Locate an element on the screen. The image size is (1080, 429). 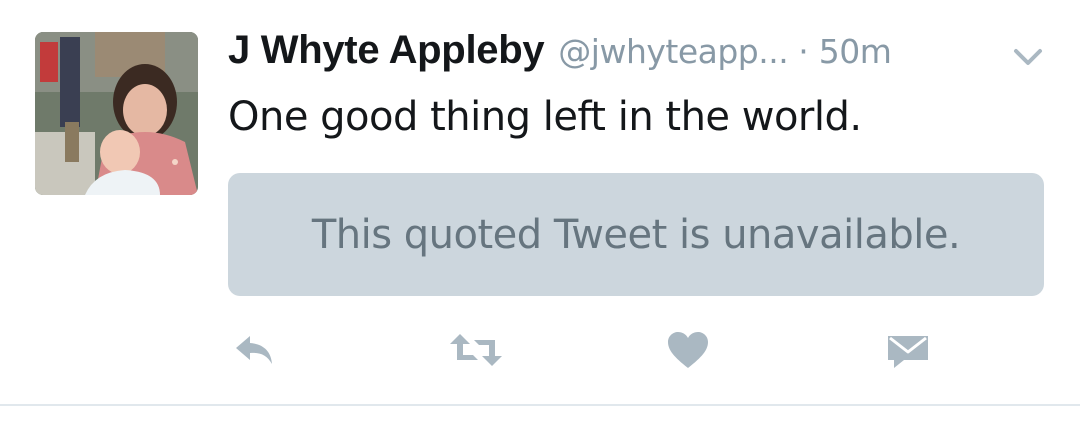
retweet-button is located at coordinates (476, 350).